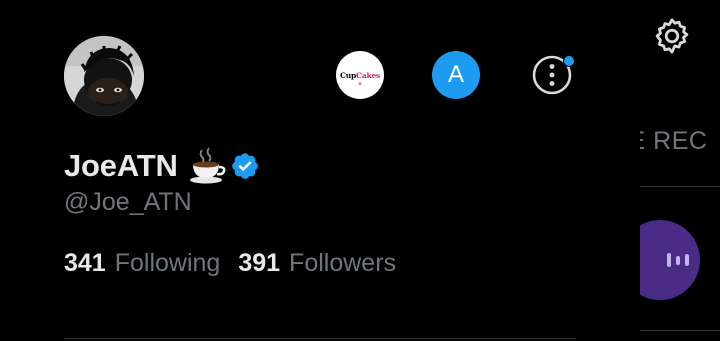  Describe the element at coordinates (360, 83) in the screenshot. I see `cupcakes-logo-mark: ✿` at that location.